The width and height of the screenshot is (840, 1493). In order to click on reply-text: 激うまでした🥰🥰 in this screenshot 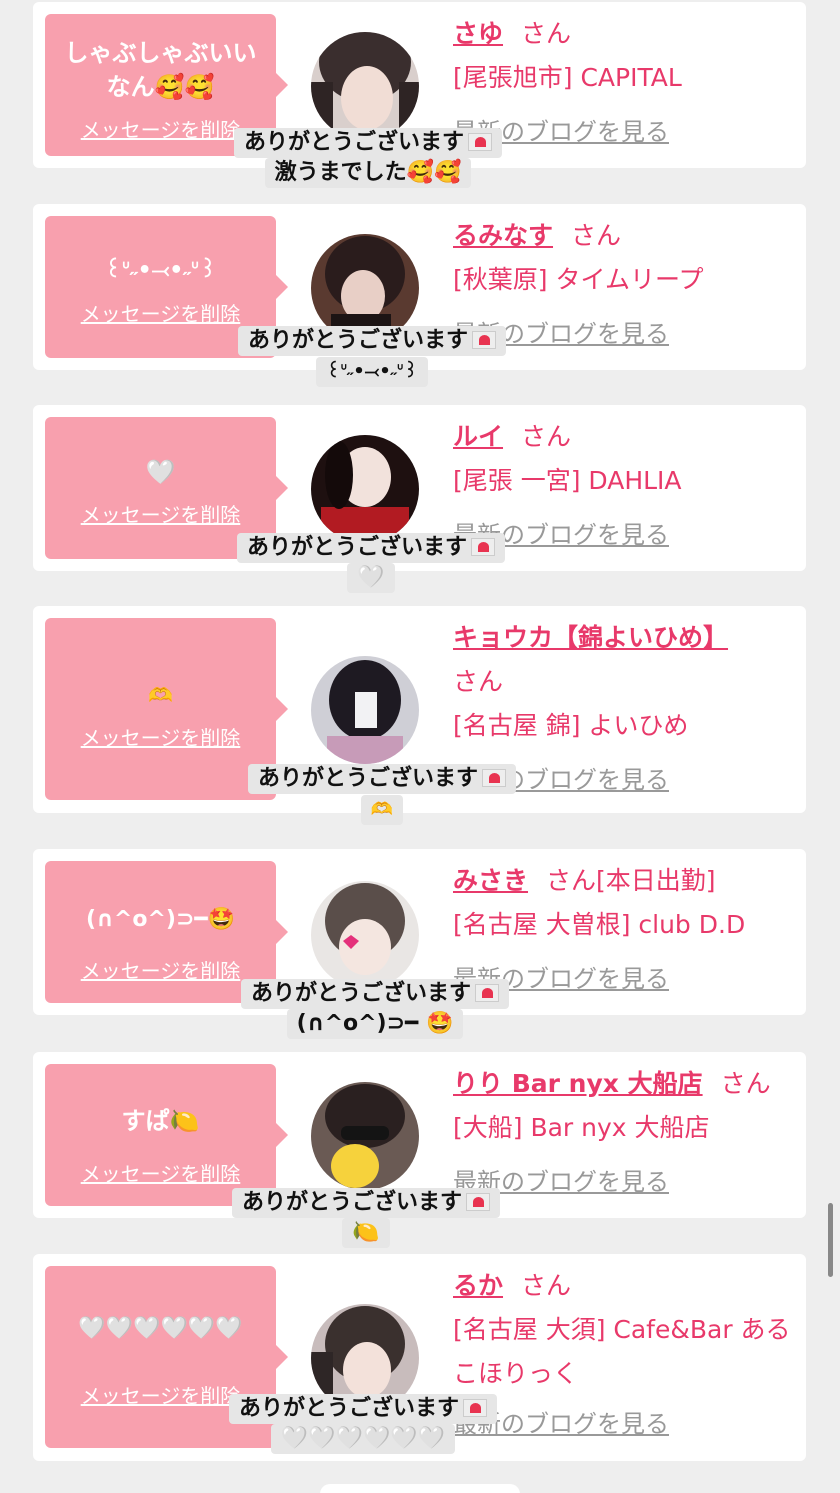, I will do `click(368, 173)`.